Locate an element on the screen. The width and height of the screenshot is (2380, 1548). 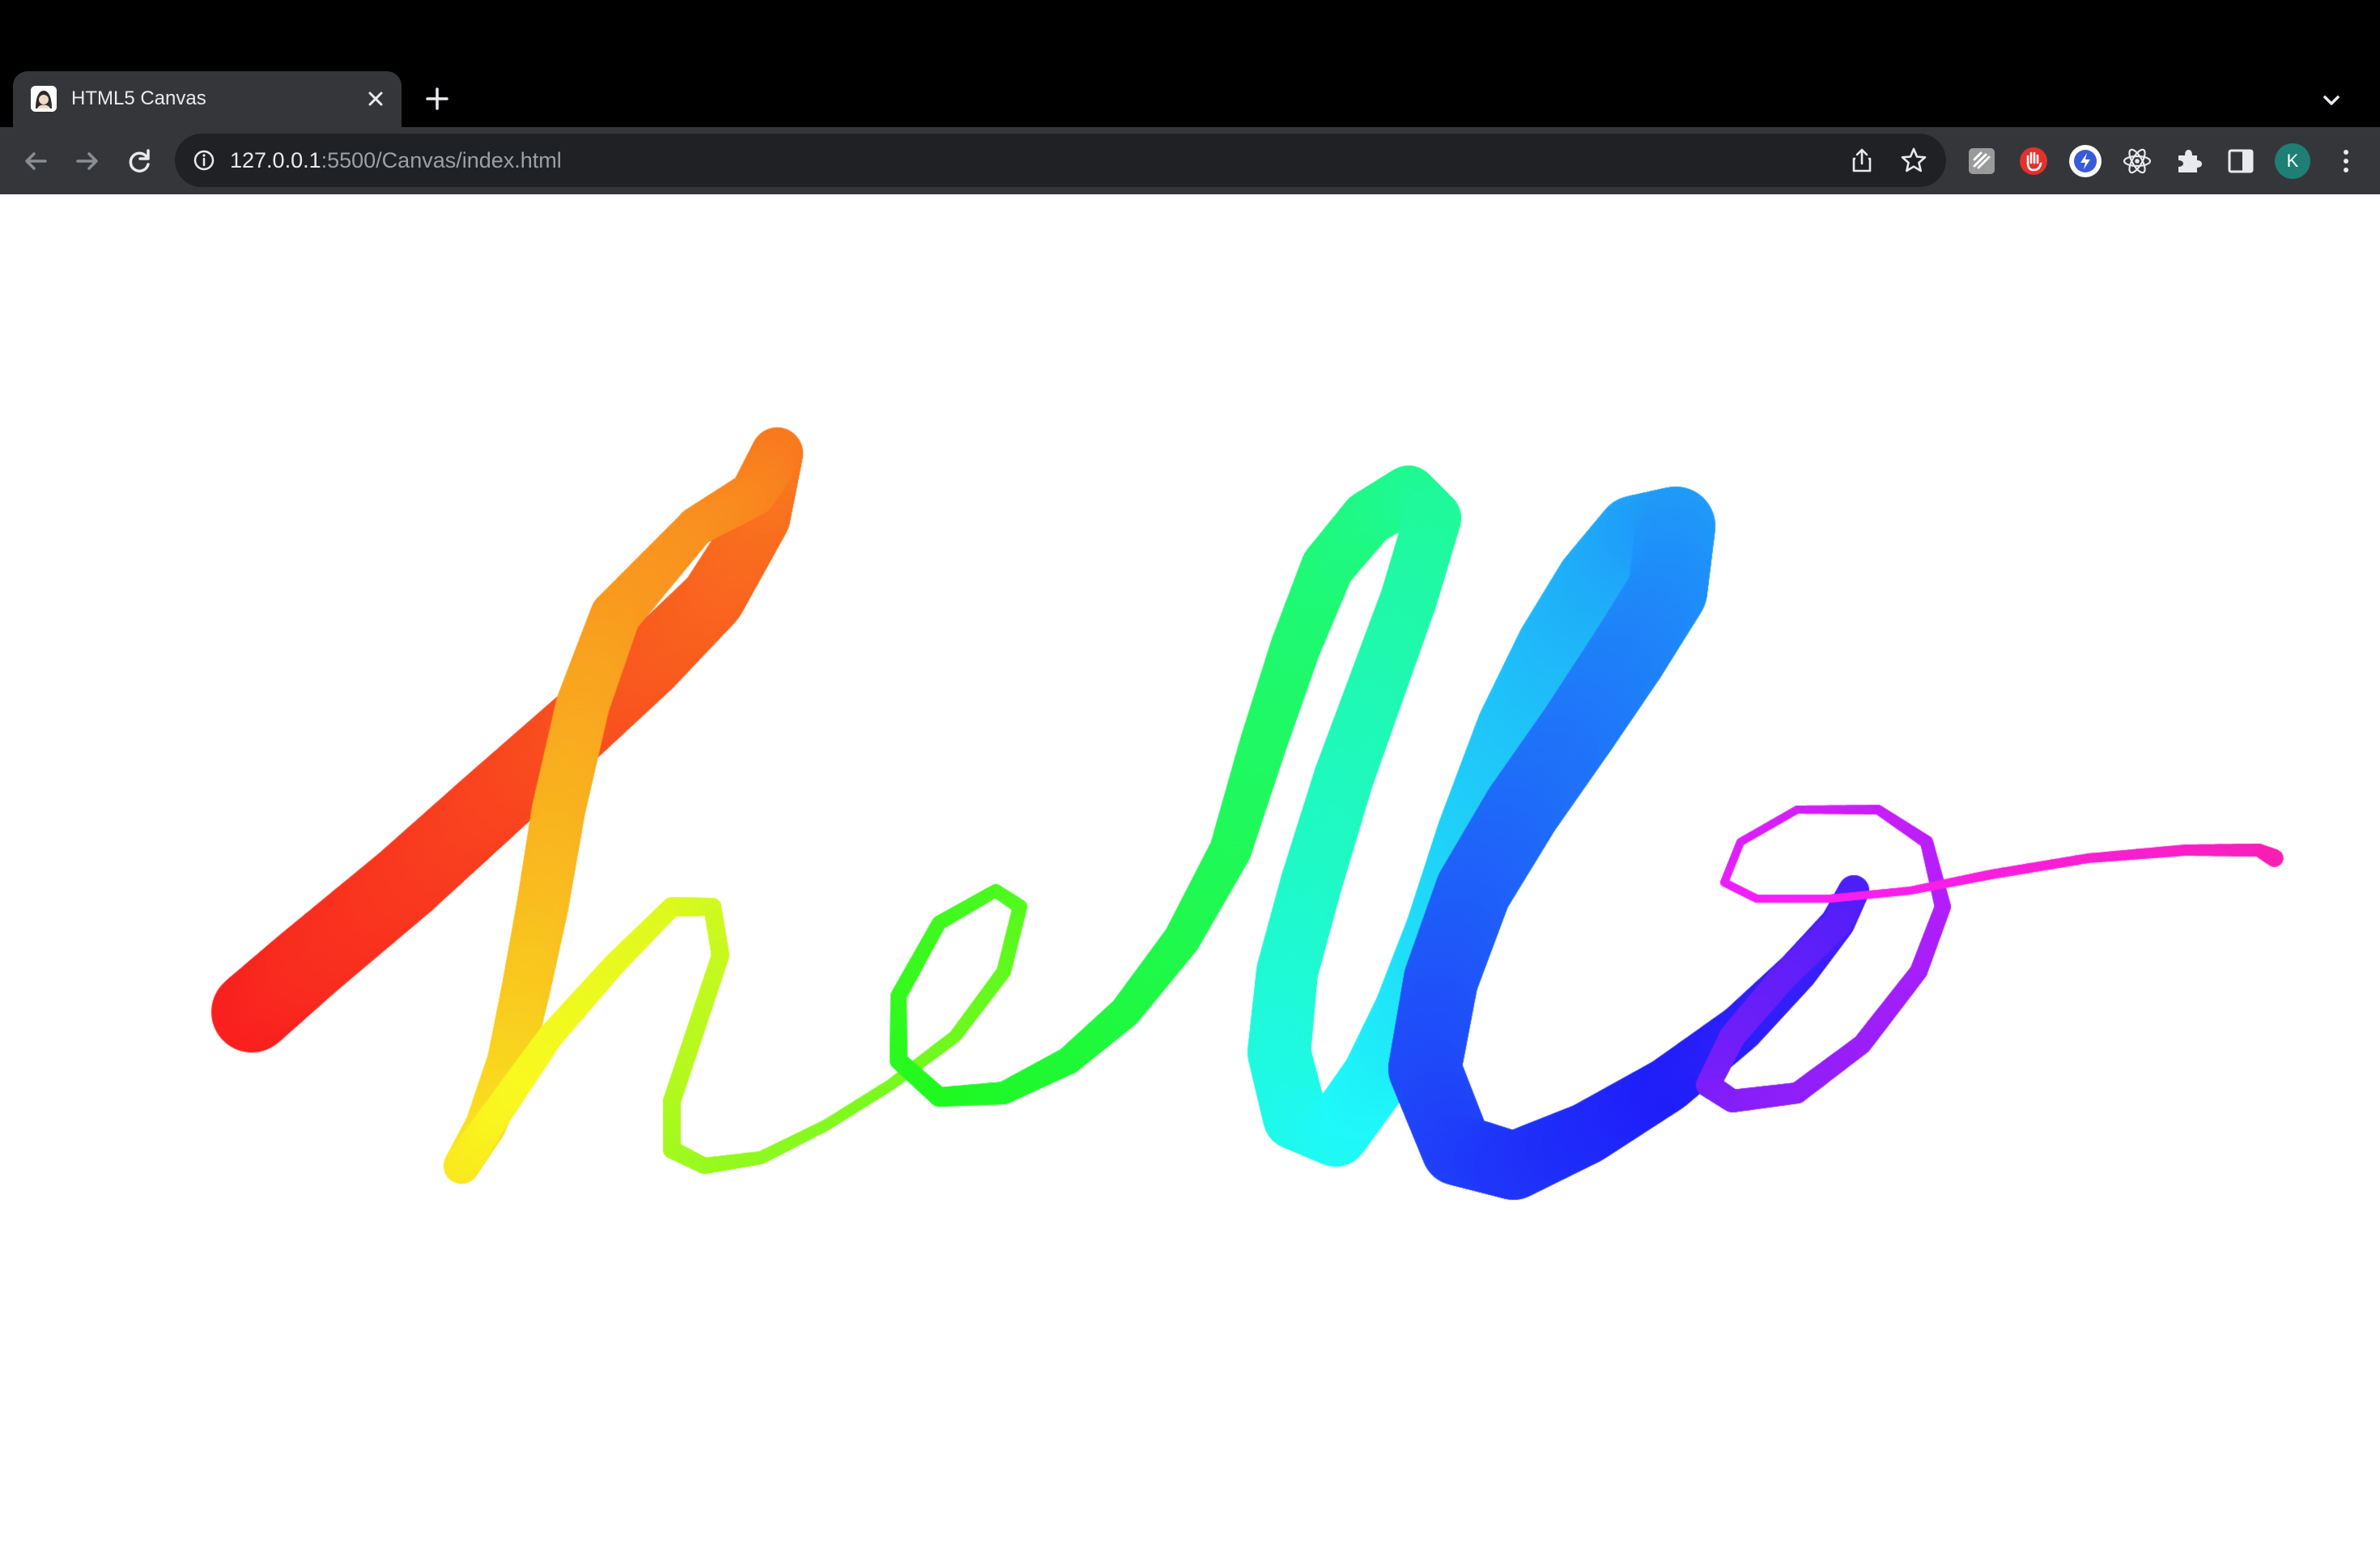
lightning-extension-icon is located at coordinates (2086, 161).